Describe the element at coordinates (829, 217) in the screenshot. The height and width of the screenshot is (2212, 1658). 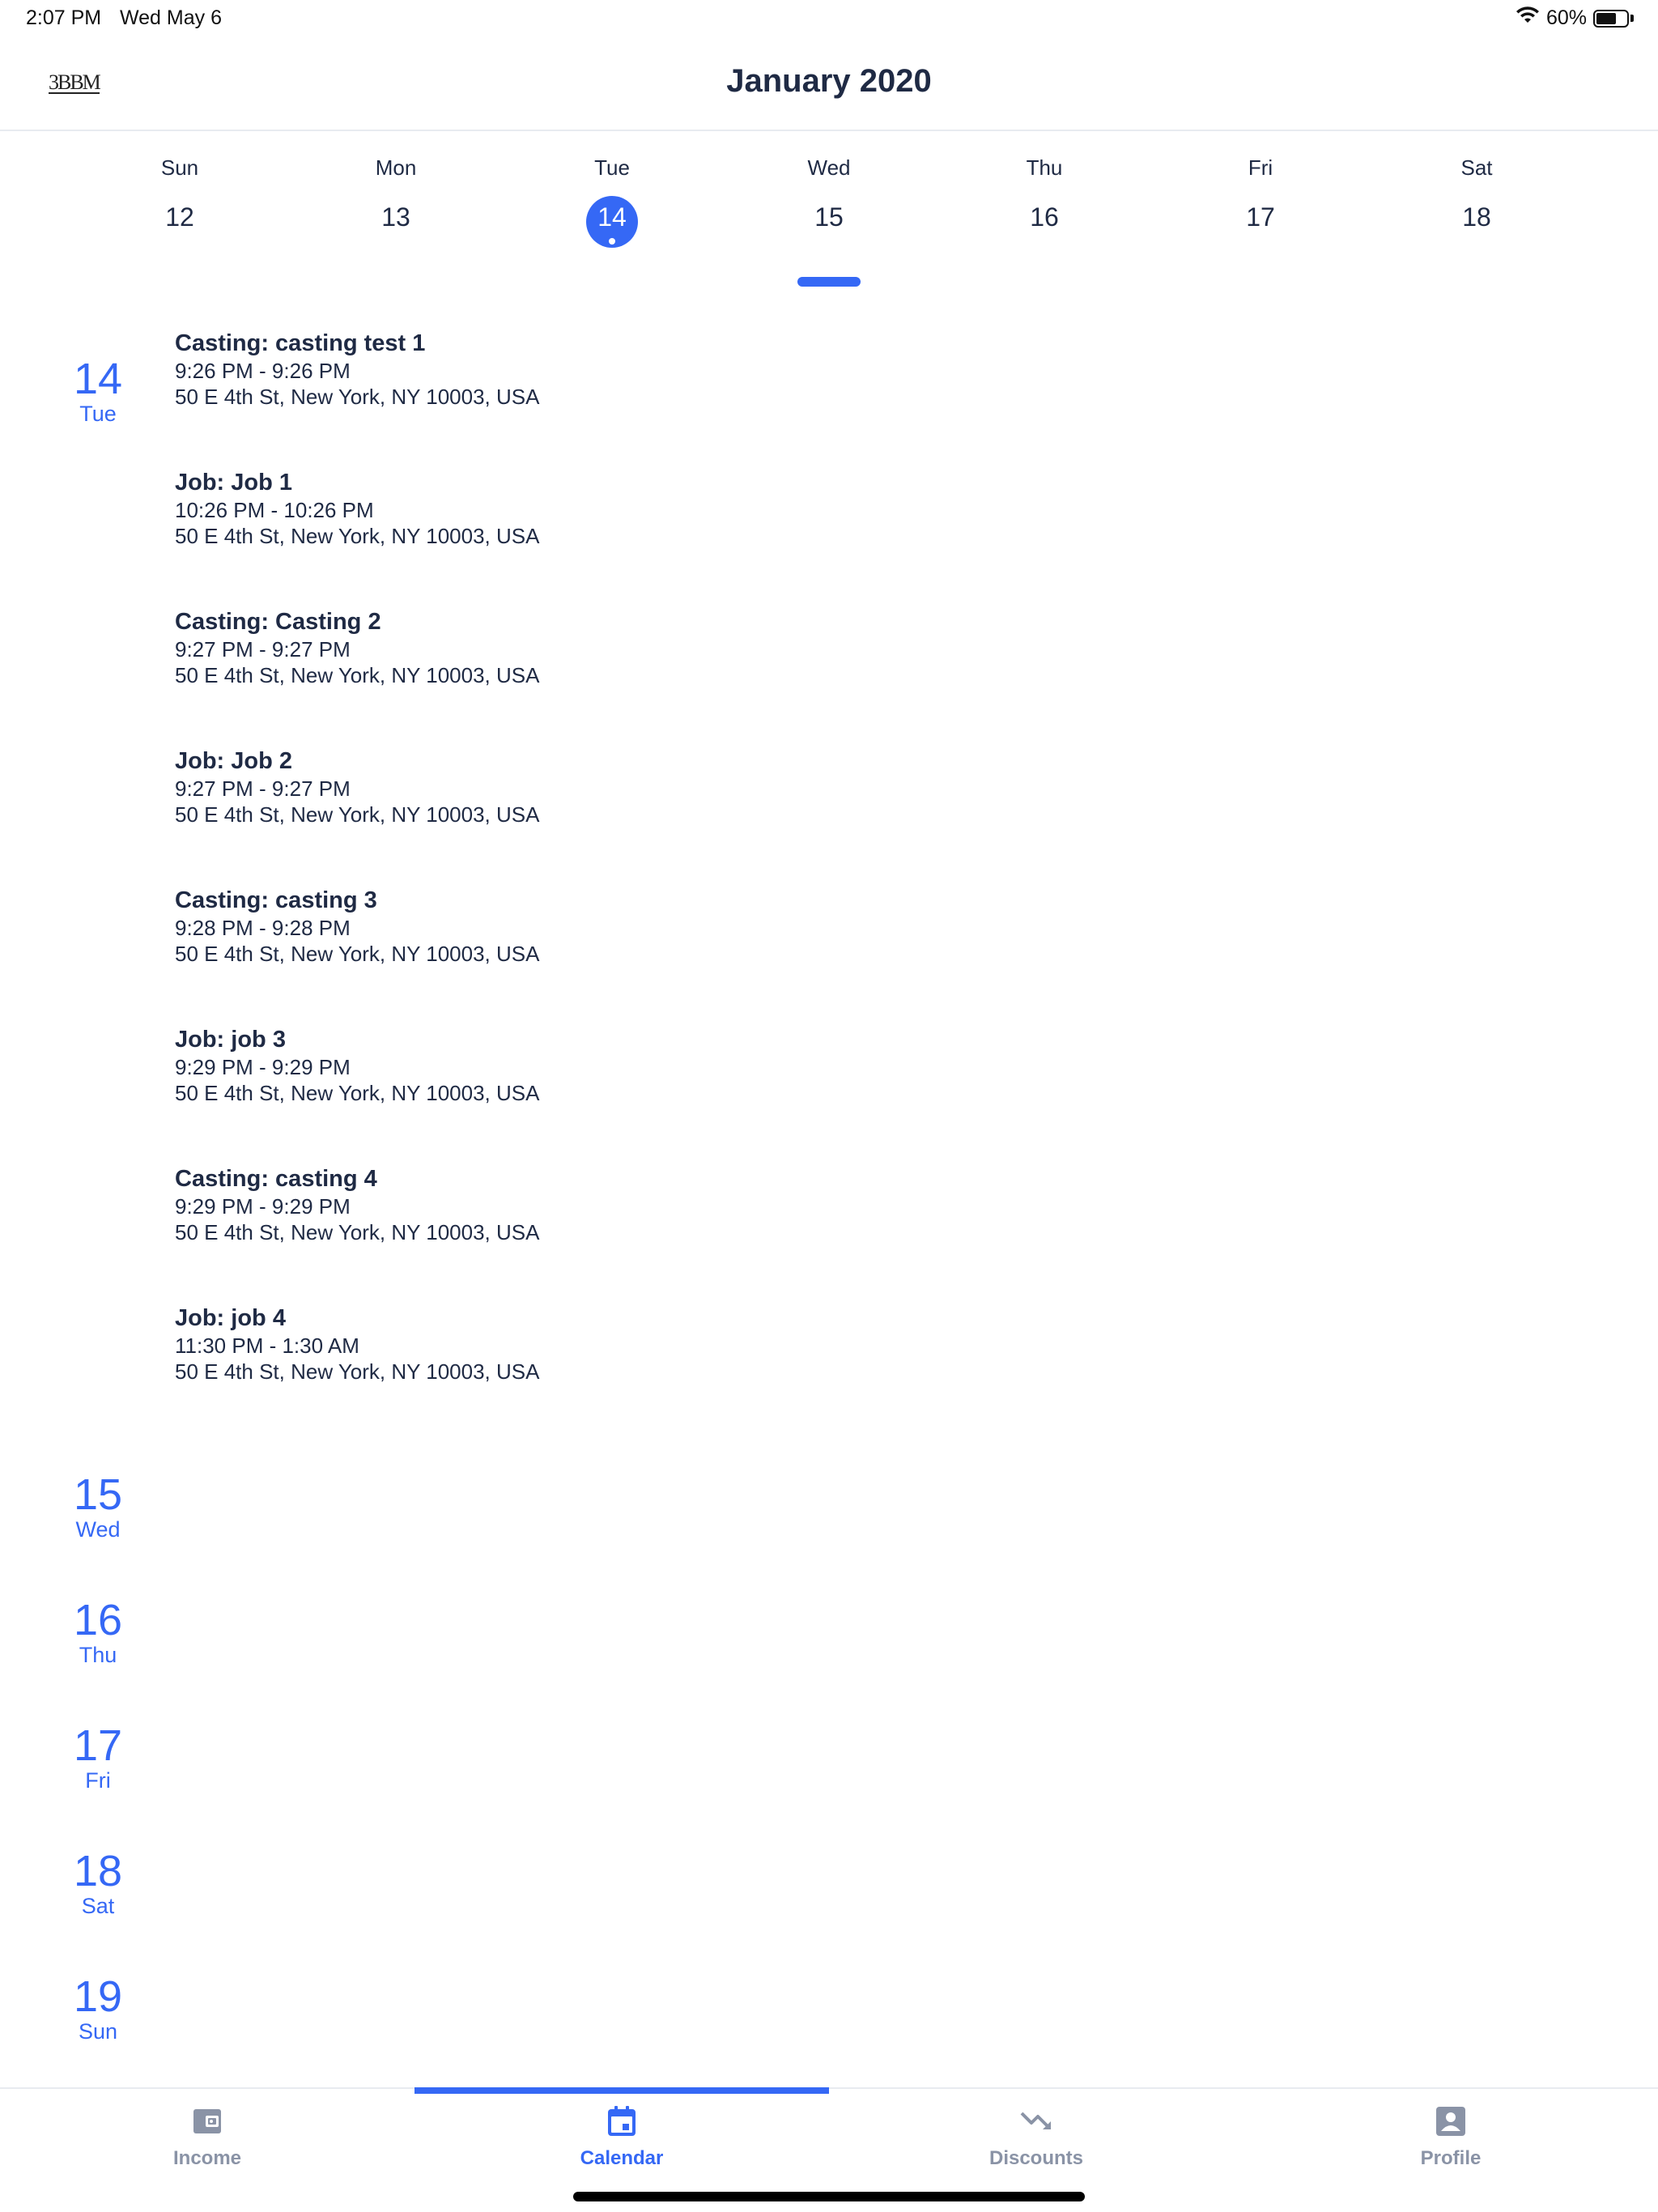
I see `week-day-number: 15` at that location.